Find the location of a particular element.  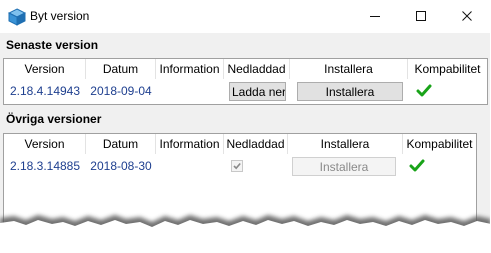

maximize-button is located at coordinates (421, 16).